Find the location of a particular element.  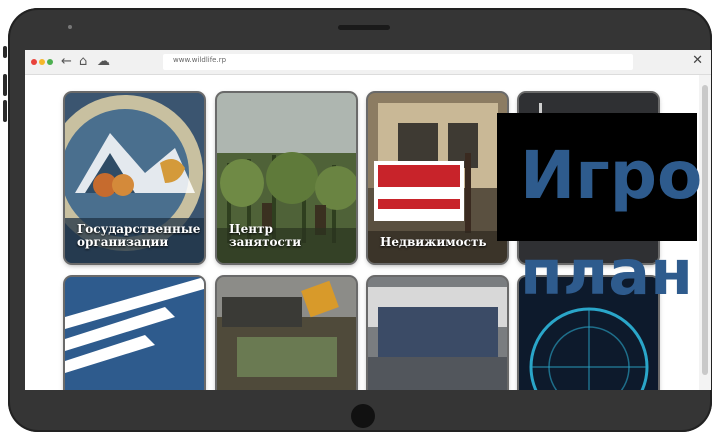

browser-toolbar: ← ⌂ ☁ www.wildlife.rp ✕ is located at coordinates (368, 62).